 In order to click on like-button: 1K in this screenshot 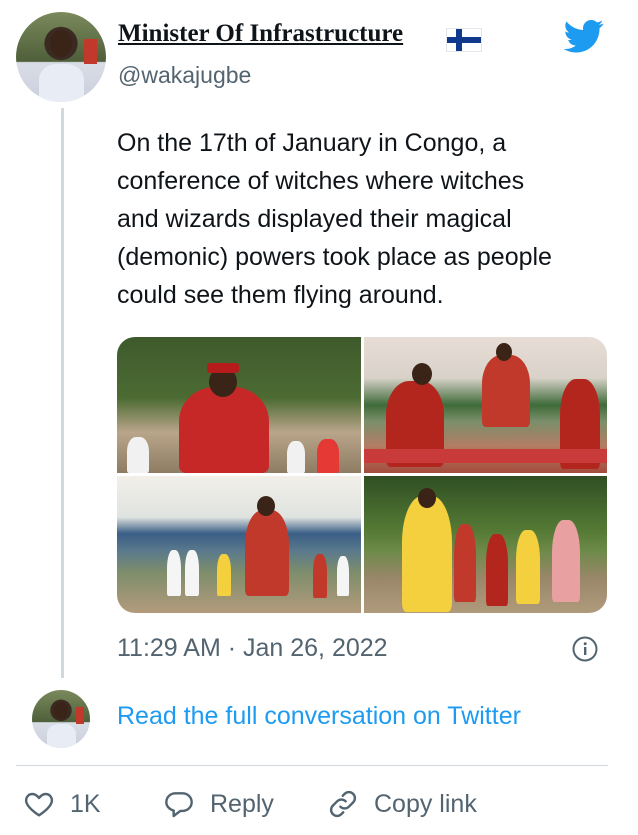, I will do `click(61, 804)`.